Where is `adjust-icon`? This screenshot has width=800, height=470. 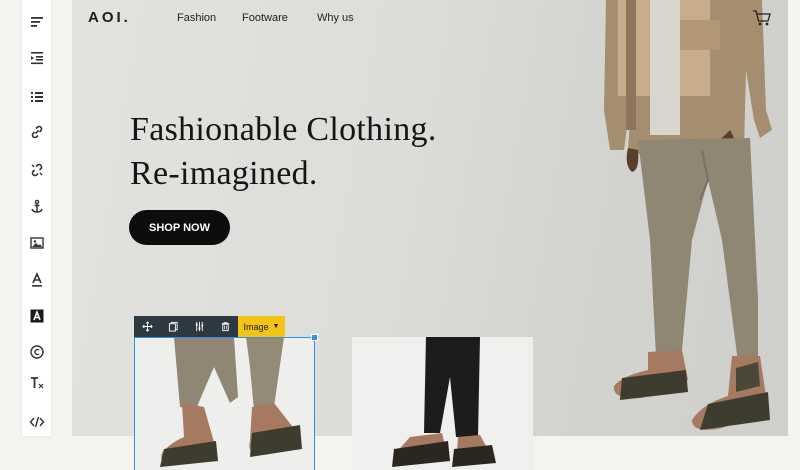
adjust-icon is located at coordinates (199, 326).